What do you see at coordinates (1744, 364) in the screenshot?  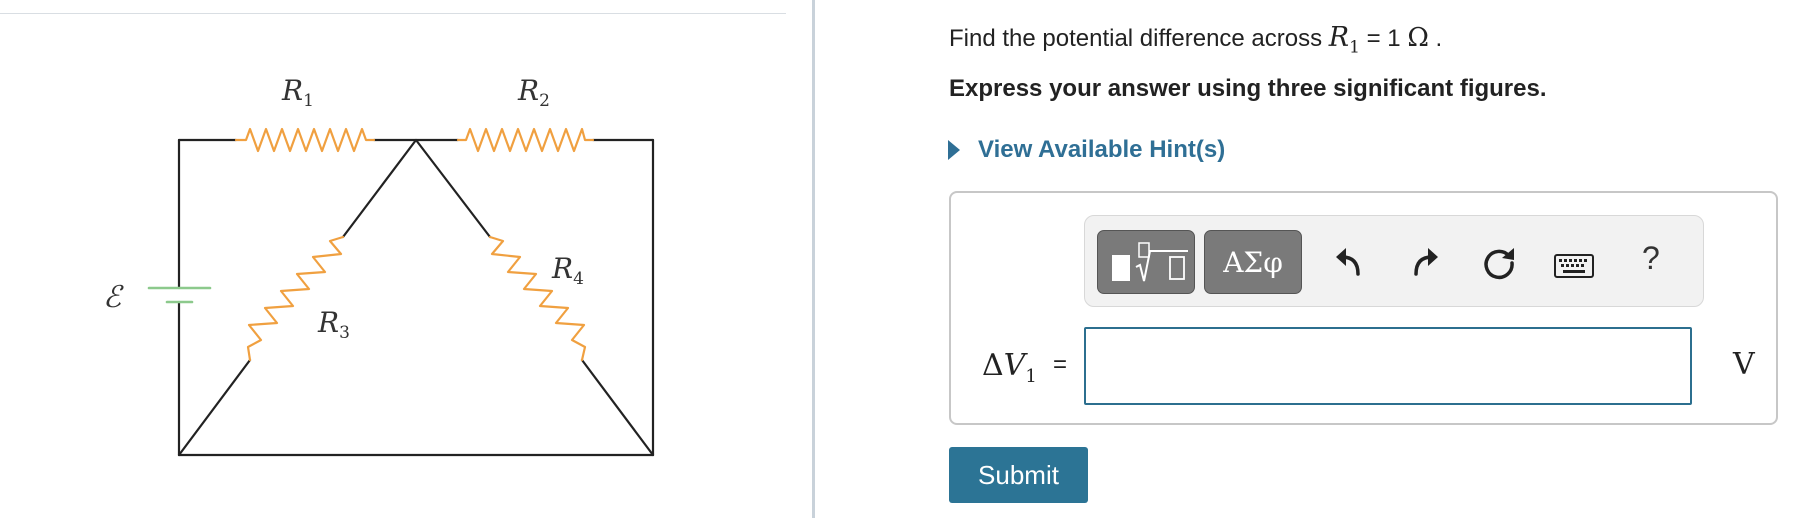 I see `unit-label: V` at bounding box center [1744, 364].